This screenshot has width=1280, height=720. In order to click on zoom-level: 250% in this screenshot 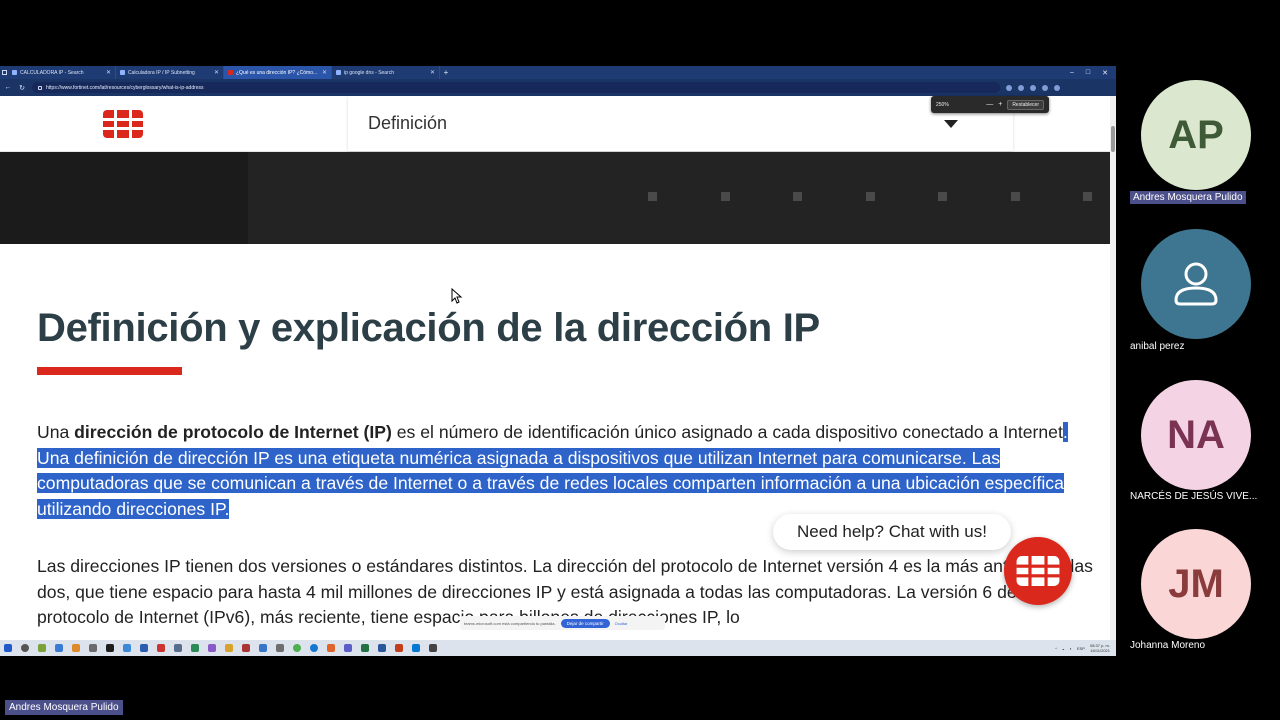, I will do `click(942, 104)`.